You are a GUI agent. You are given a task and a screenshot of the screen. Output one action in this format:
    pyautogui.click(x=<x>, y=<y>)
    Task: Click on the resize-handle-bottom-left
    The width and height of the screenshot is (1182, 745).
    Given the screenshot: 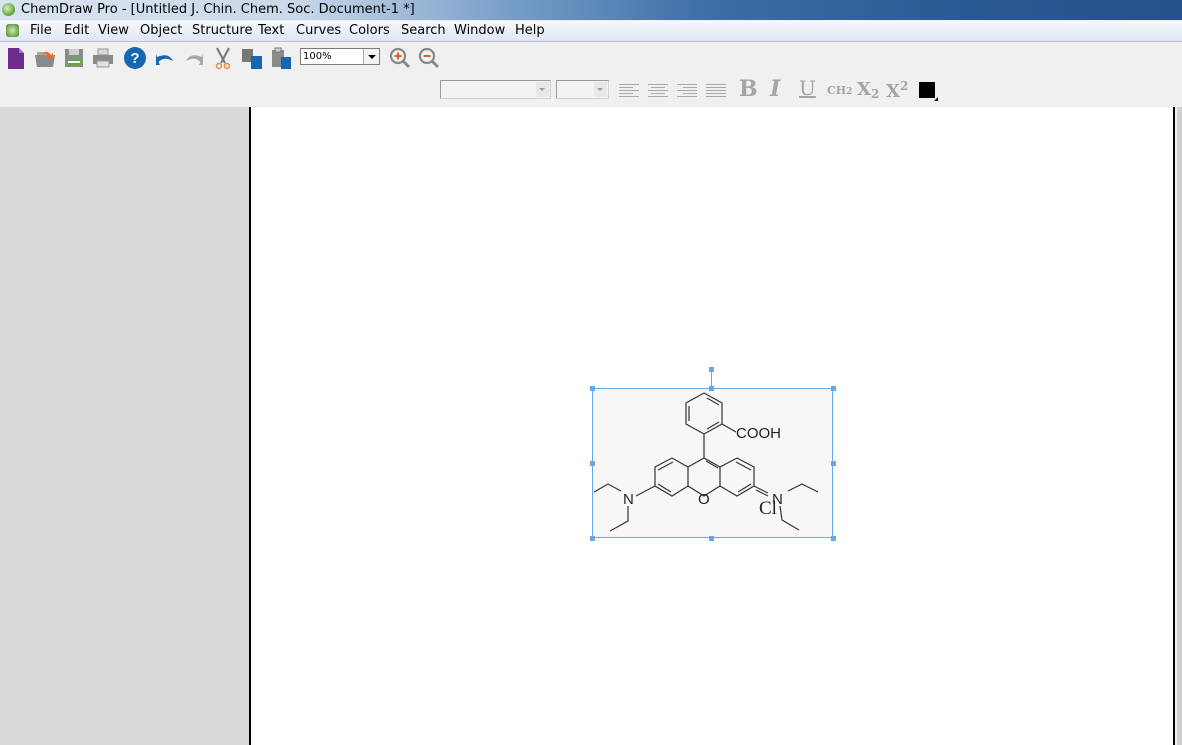 What is the action you would take?
    pyautogui.click(x=592, y=538)
    